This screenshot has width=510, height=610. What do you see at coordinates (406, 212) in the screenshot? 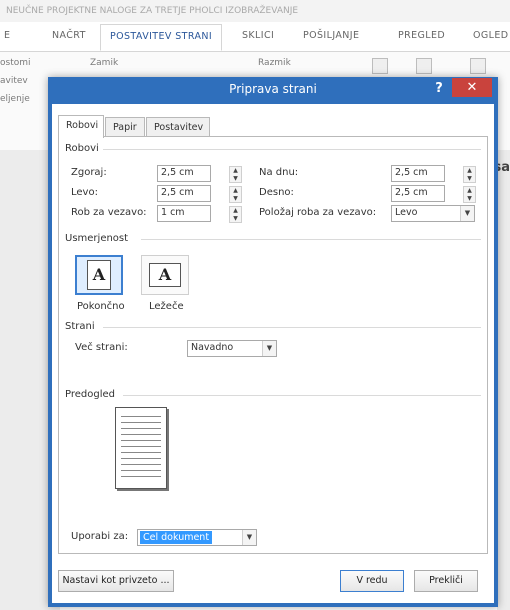
I see `gutter-position-value: Levo` at bounding box center [406, 212].